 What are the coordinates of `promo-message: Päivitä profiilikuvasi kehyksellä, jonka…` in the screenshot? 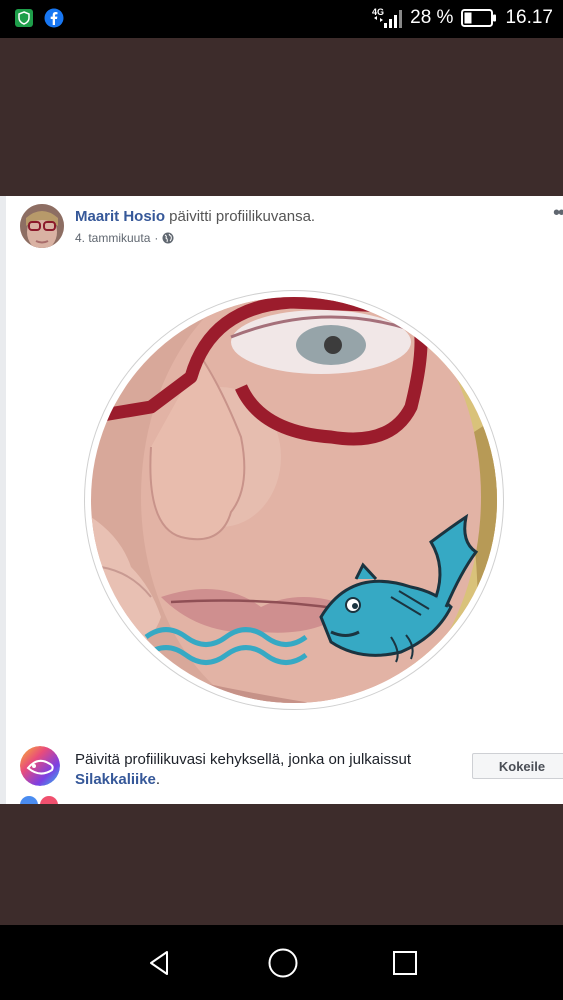 It's located at (243, 759).